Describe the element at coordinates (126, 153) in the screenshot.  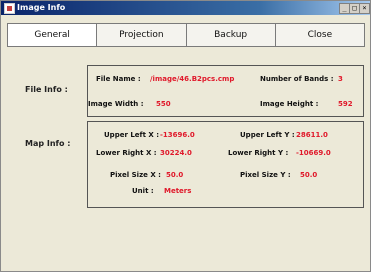
I see `lower-right-x-label: Lower Right X :` at that location.